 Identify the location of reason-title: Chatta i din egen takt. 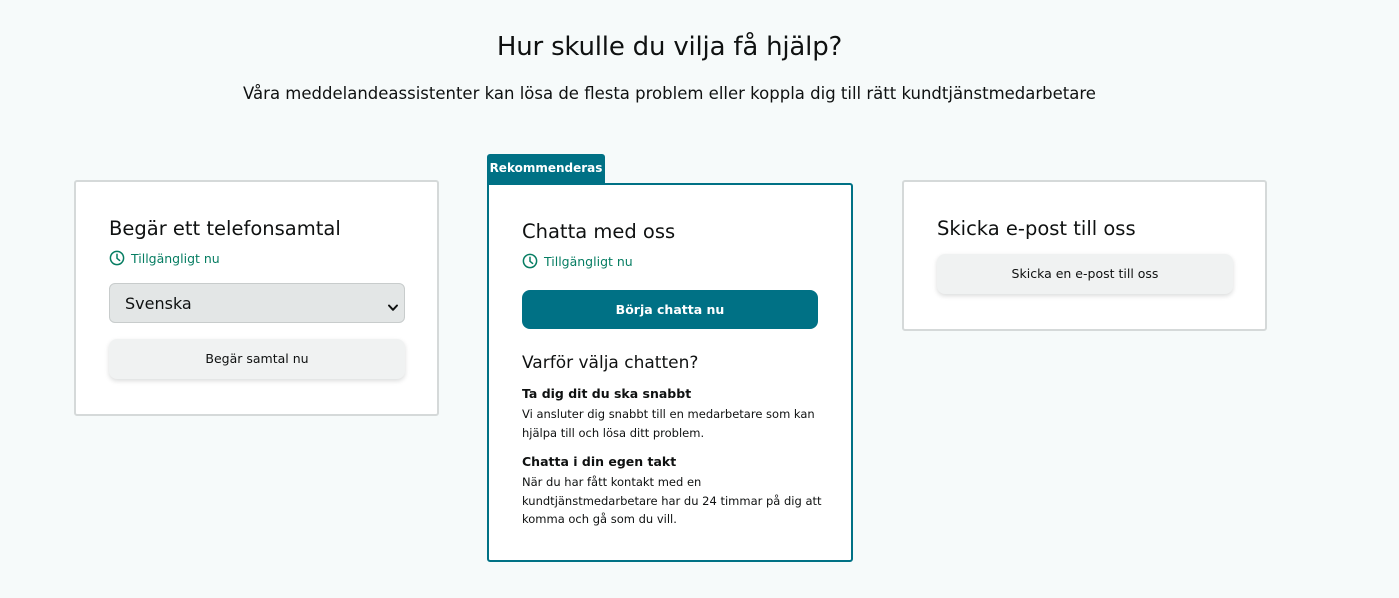
(599, 461).